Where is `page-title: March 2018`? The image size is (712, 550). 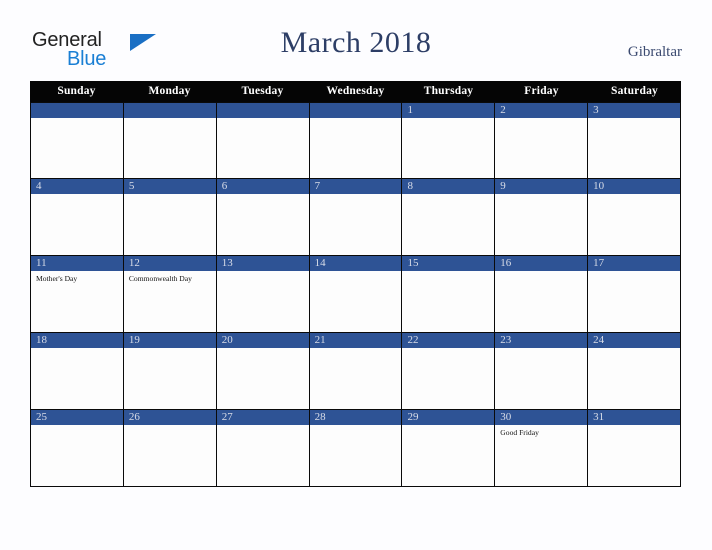
page-title: March 2018 is located at coordinates (356, 42).